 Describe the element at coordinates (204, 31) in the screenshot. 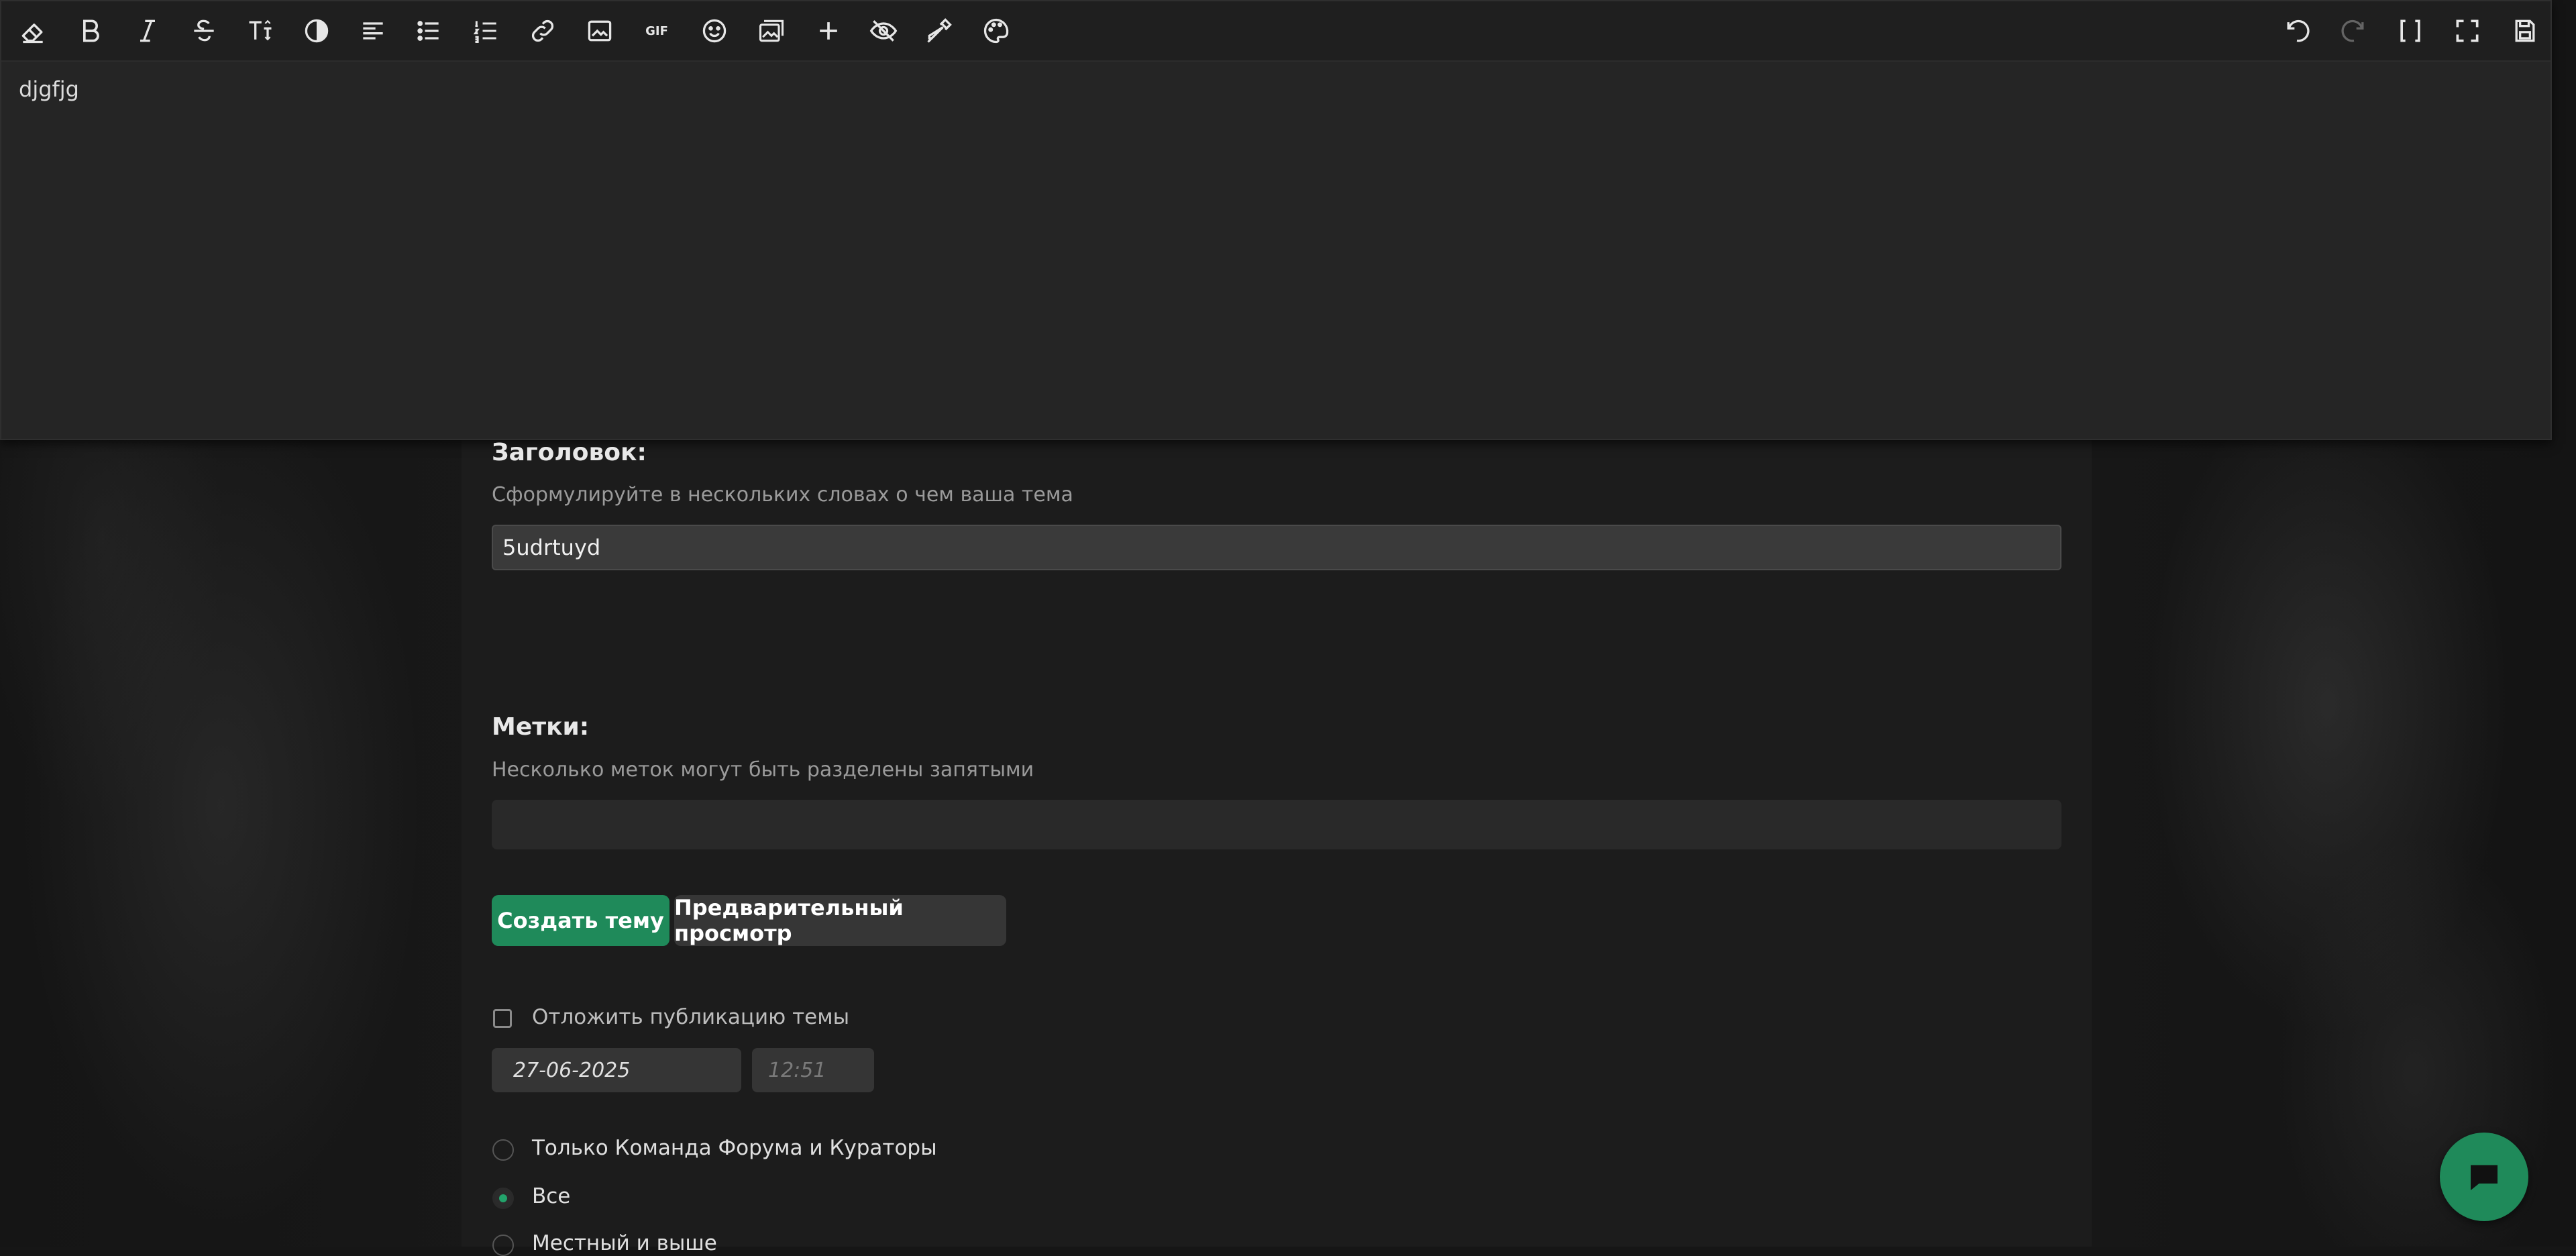

I see `strikethrough-icon` at that location.